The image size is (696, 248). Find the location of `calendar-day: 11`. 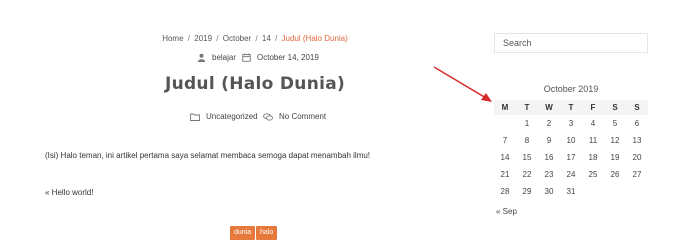

calendar-day: 11 is located at coordinates (593, 140).